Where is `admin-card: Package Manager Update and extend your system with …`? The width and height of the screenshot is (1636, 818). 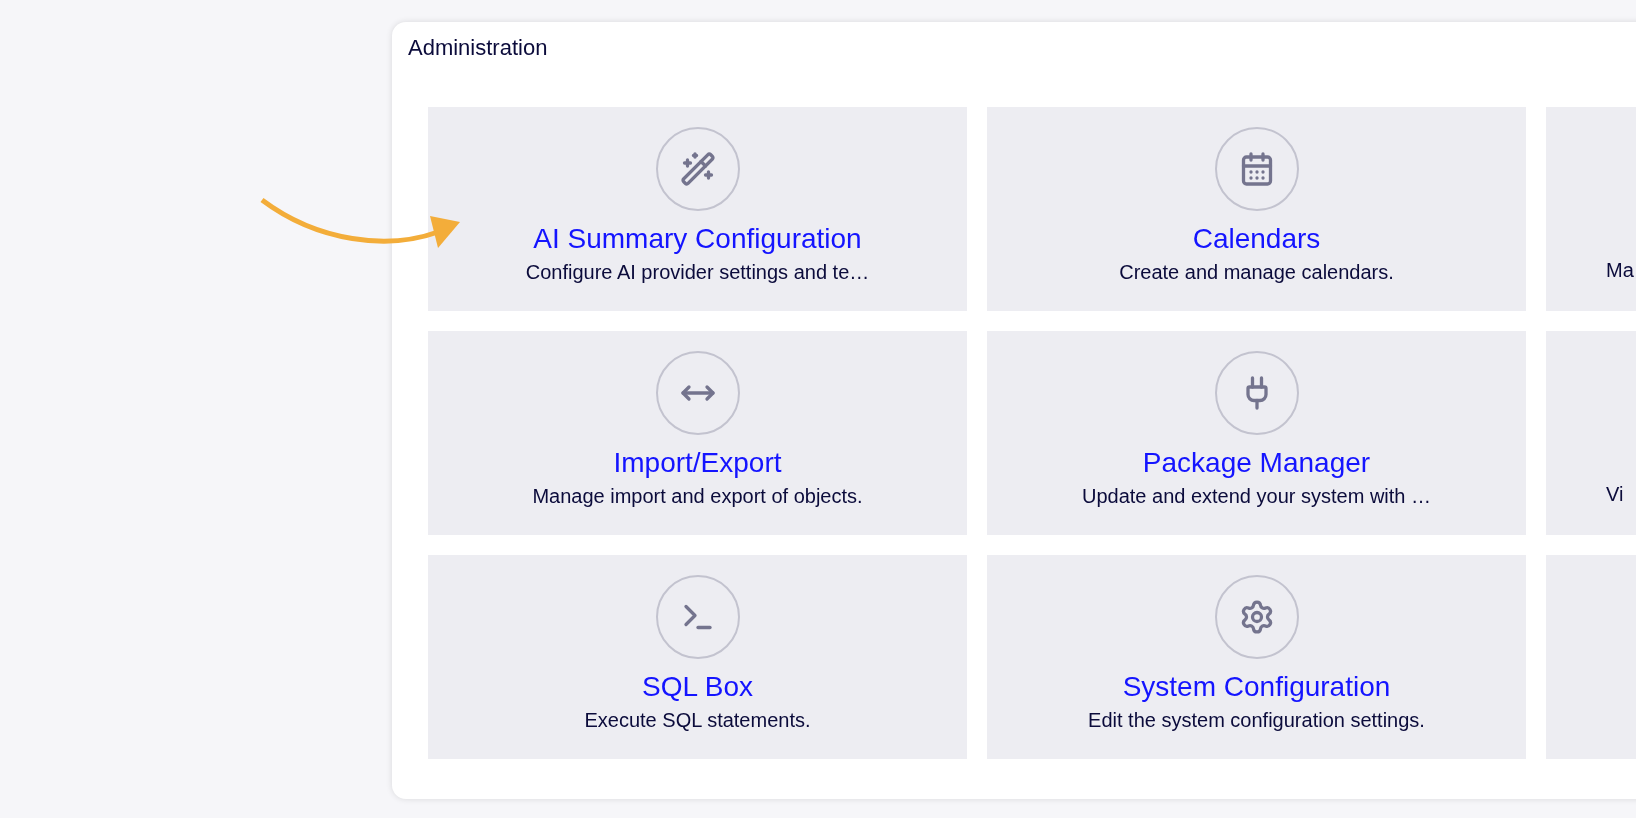 admin-card: Package Manager Update and extend your system with … is located at coordinates (1256, 433).